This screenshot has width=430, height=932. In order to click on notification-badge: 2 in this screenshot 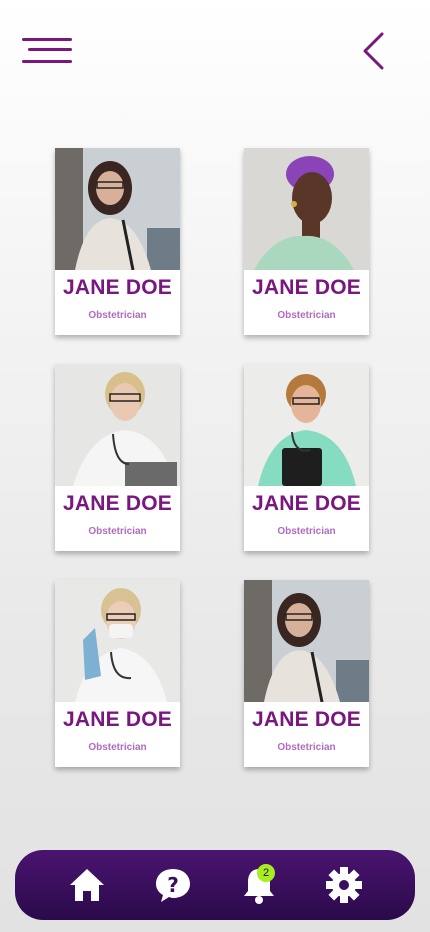, I will do `click(266, 873)`.